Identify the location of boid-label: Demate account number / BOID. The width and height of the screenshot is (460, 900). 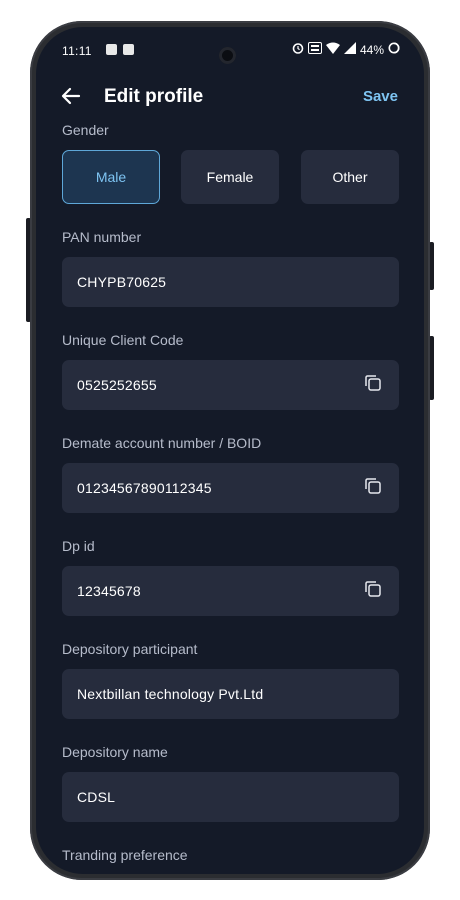
(162, 443).